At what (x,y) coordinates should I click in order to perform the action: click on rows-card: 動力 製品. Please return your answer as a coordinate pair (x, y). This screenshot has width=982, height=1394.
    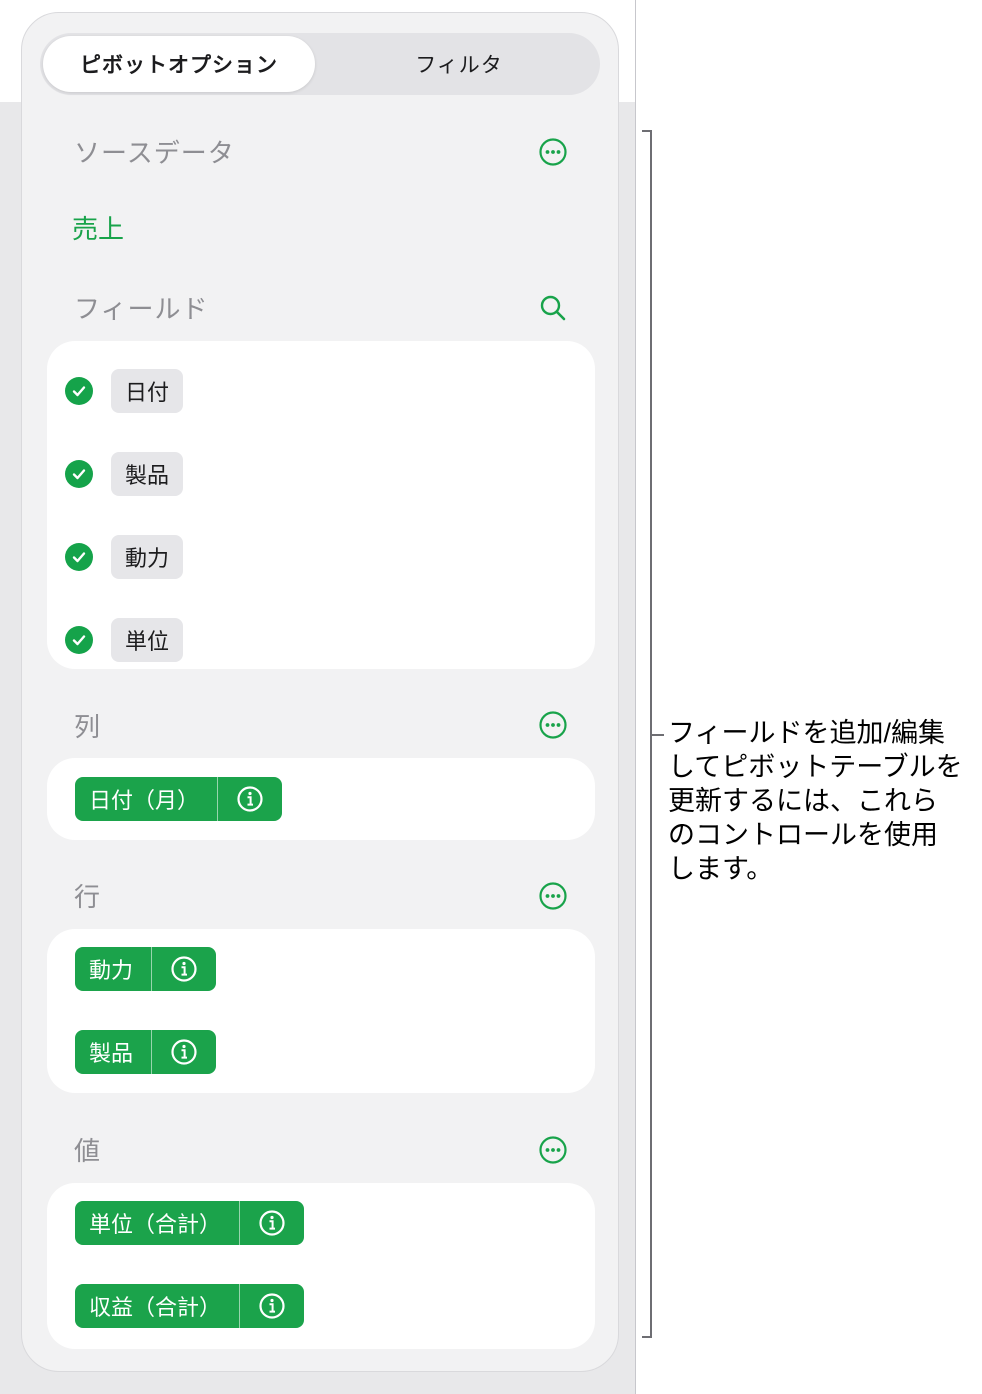
    Looking at the image, I should click on (321, 1011).